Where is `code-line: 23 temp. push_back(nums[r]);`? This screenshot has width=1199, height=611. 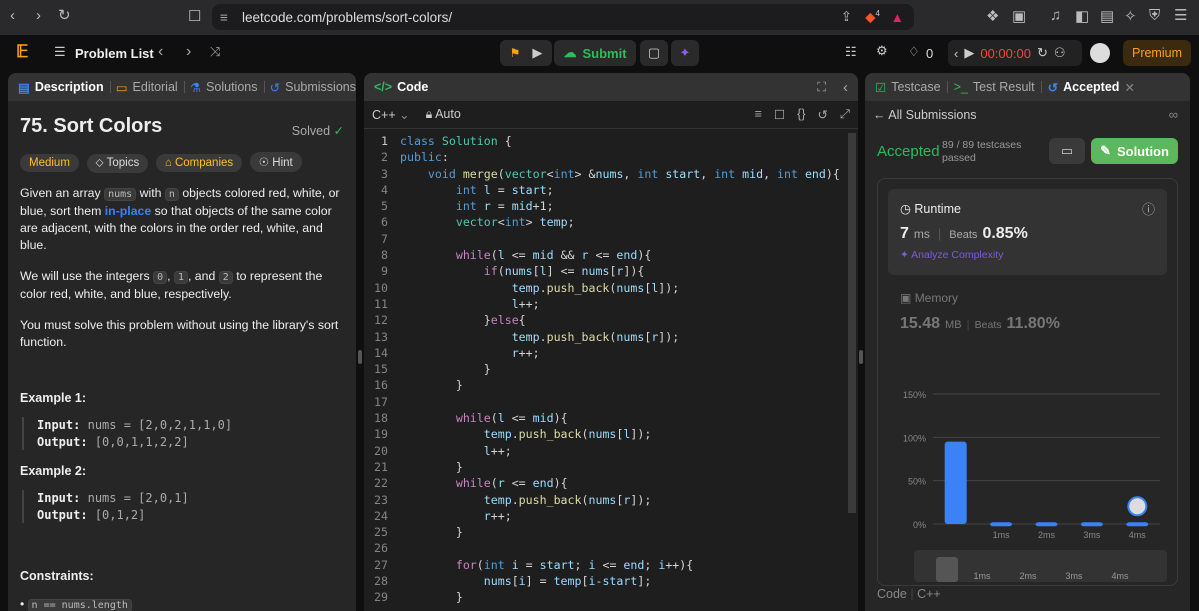
code-line: 23 temp. push_back(nums[r]); is located at coordinates (605, 500).